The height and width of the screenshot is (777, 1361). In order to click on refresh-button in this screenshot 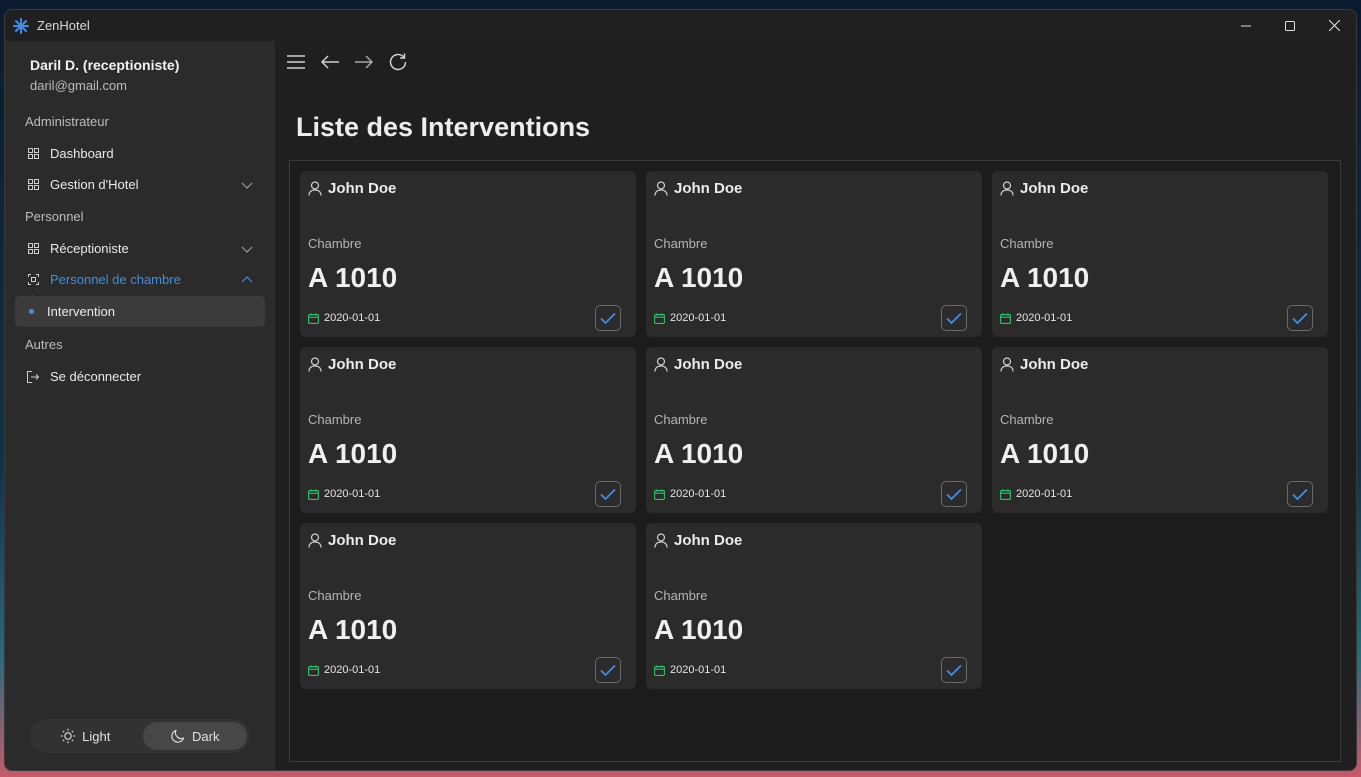, I will do `click(398, 62)`.